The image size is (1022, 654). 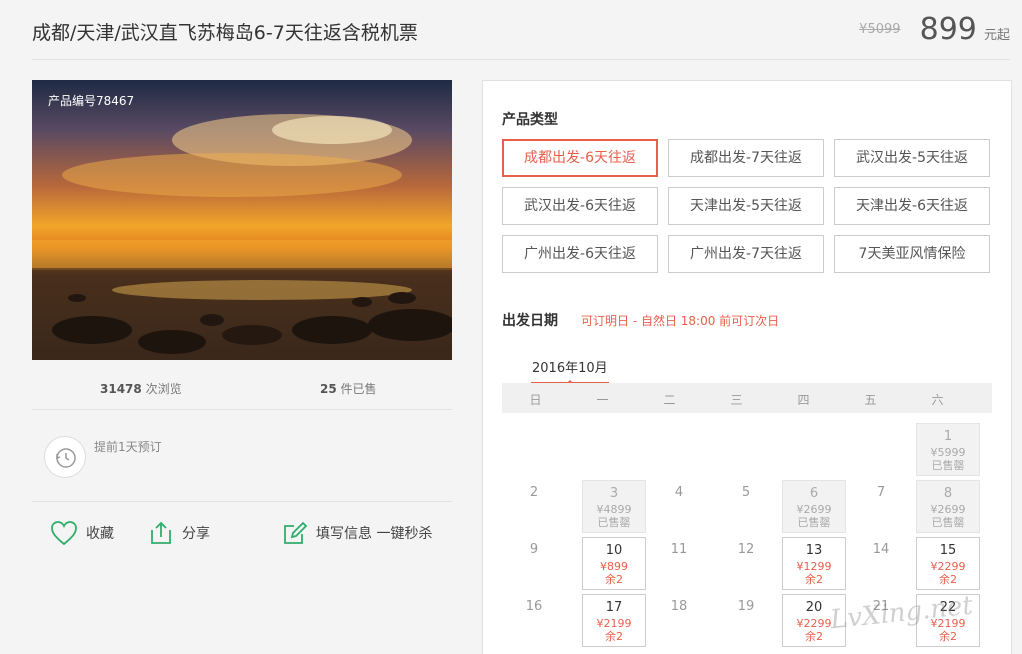 I want to click on calendar-day: 22 ¥2199 余2, so click(x=948, y=620).